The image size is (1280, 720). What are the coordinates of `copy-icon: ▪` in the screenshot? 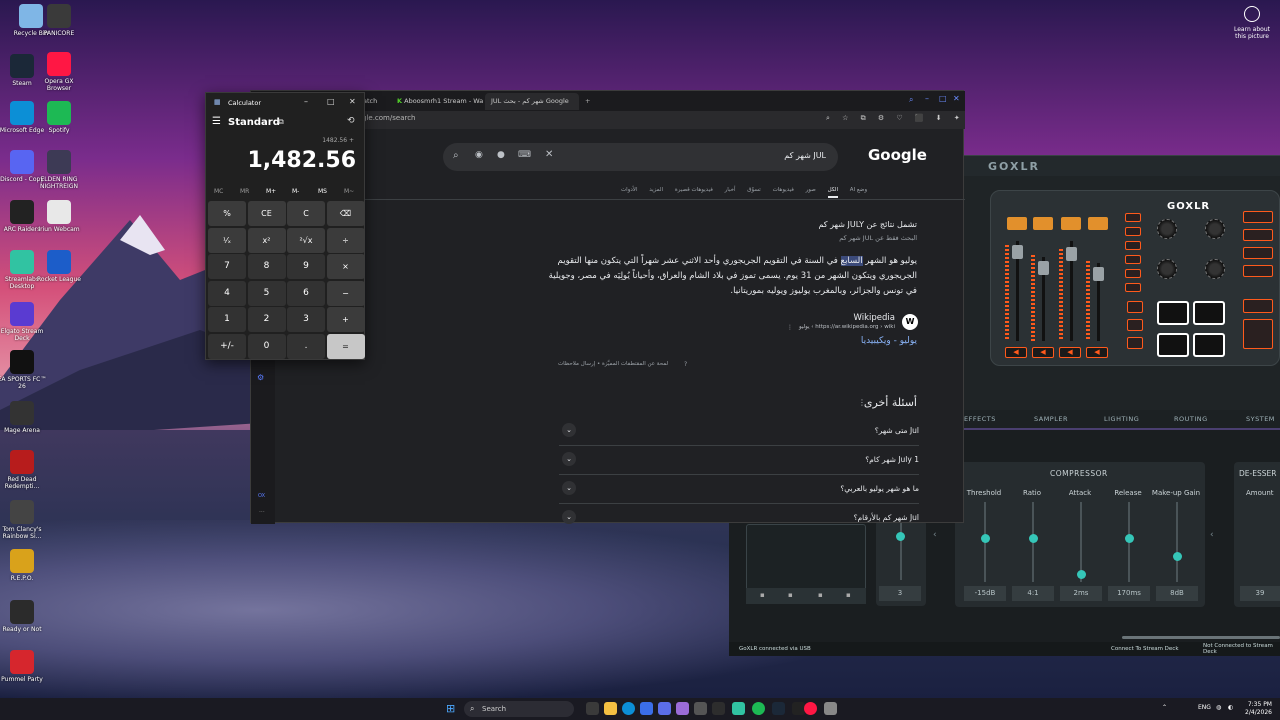 It's located at (820, 595).